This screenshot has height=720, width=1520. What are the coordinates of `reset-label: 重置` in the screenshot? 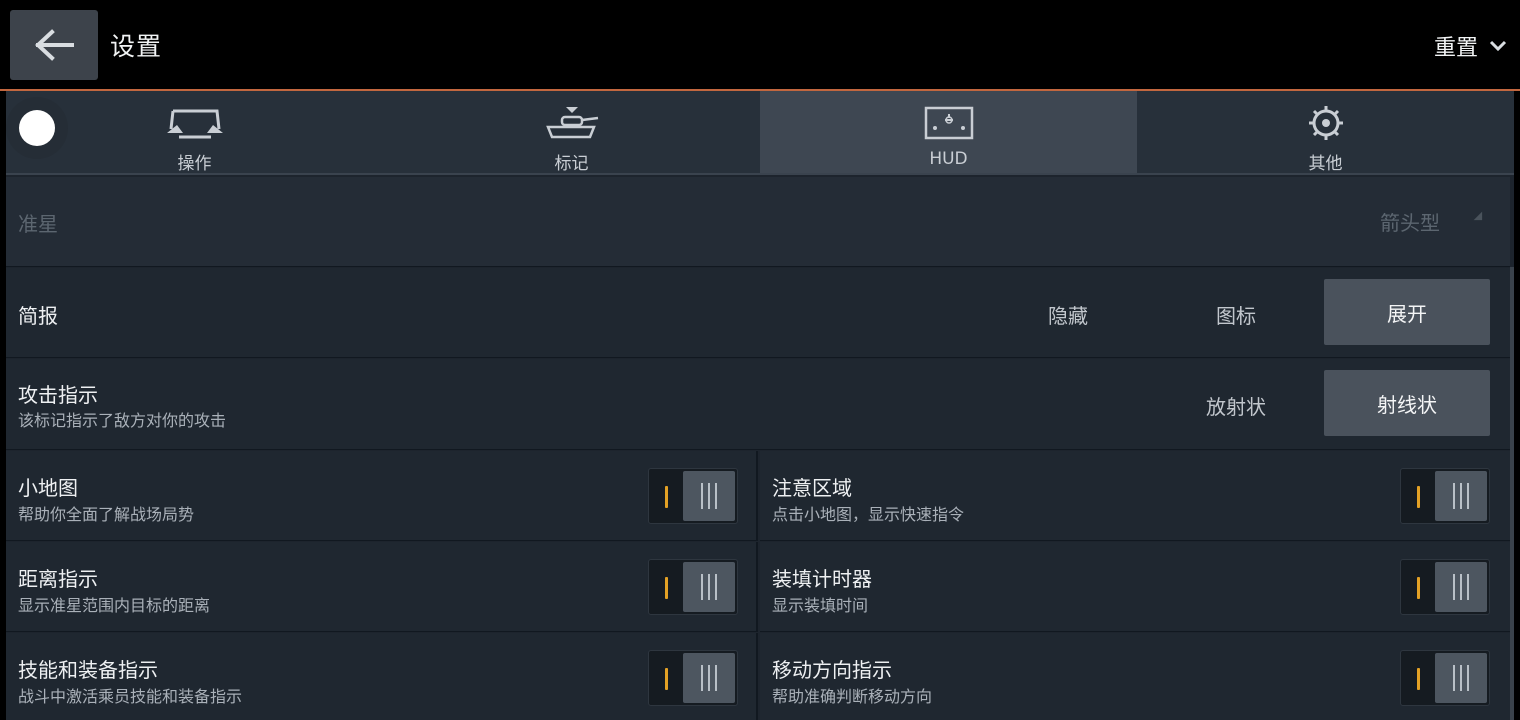 It's located at (1455, 48).